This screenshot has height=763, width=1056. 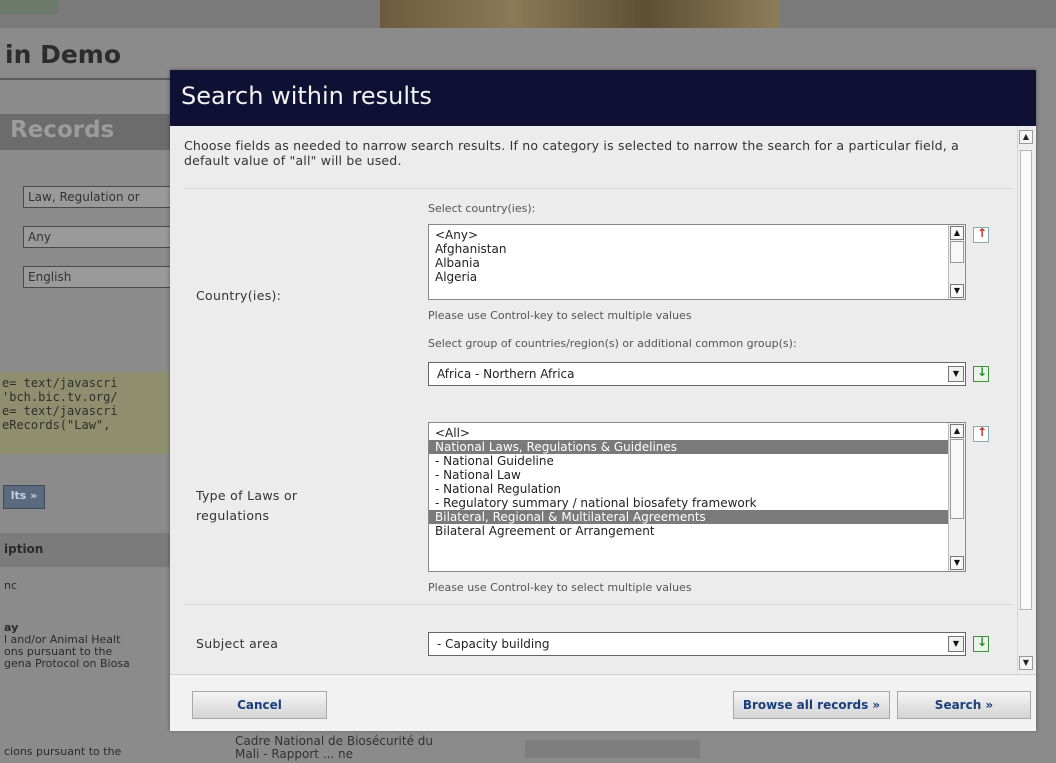 I want to click on country-listbox: <Any> Afghanistan Albania Algeria ▲ ▼, so click(x=697, y=262).